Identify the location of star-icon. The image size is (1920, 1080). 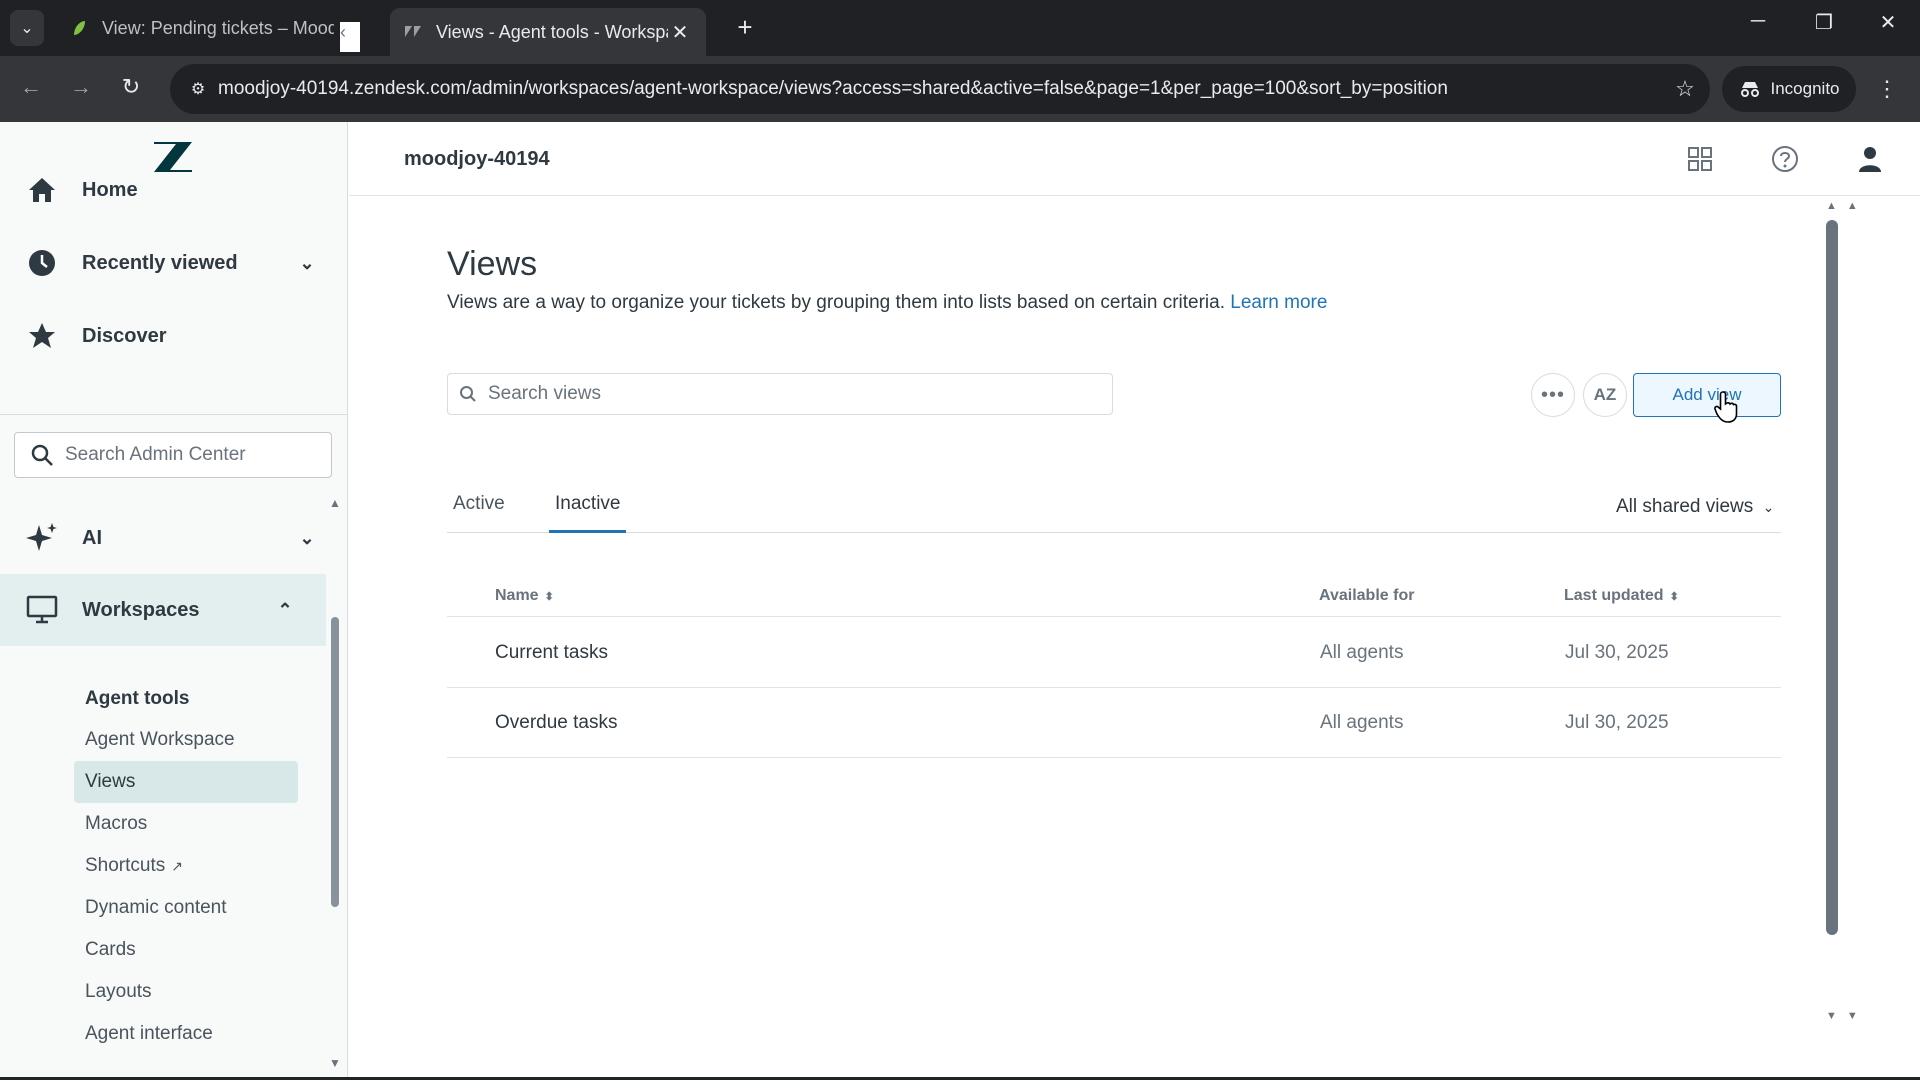
(42, 336).